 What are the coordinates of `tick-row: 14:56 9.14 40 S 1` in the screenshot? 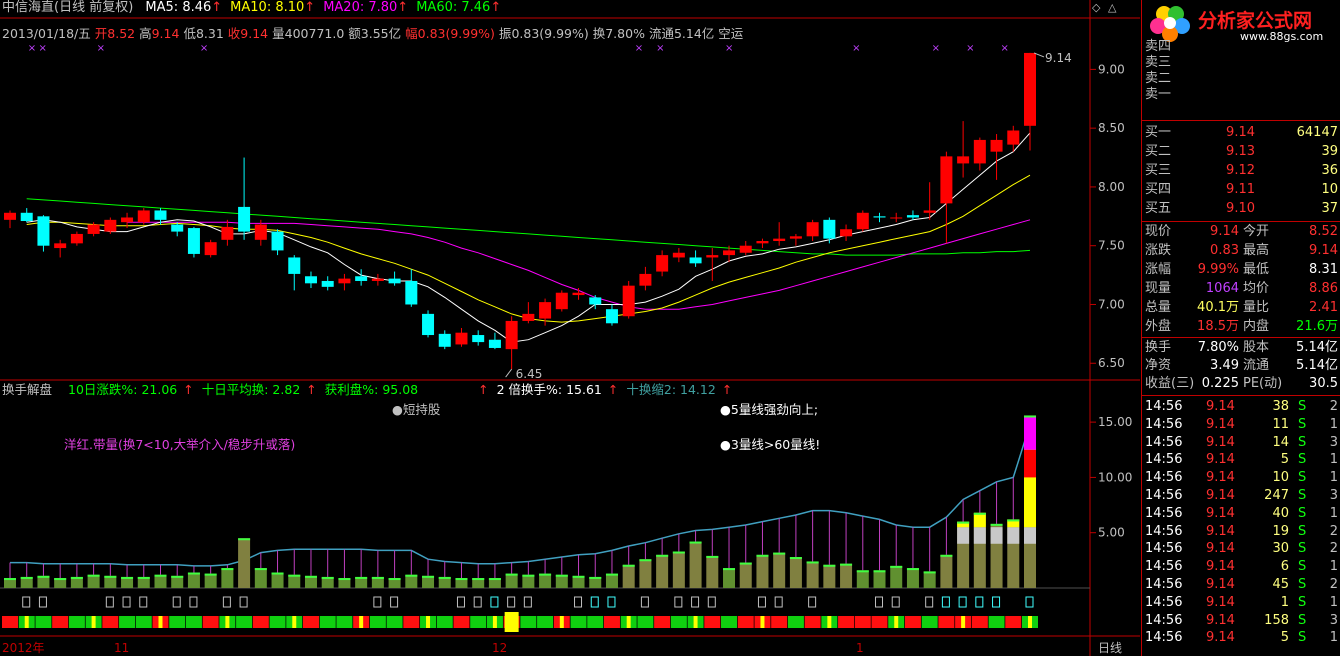 It's located at (1241, 514).